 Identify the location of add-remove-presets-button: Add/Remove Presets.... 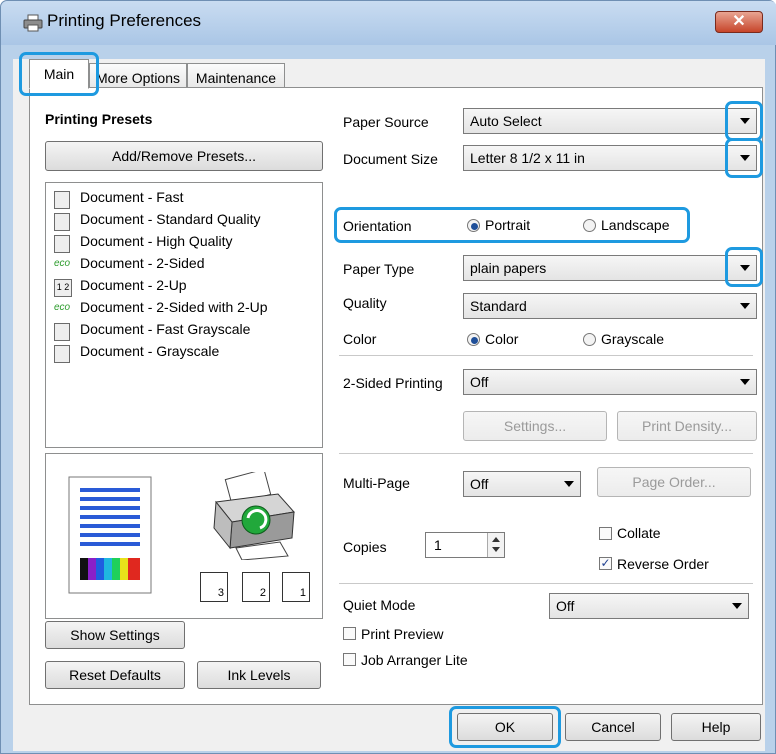
(184, 156).